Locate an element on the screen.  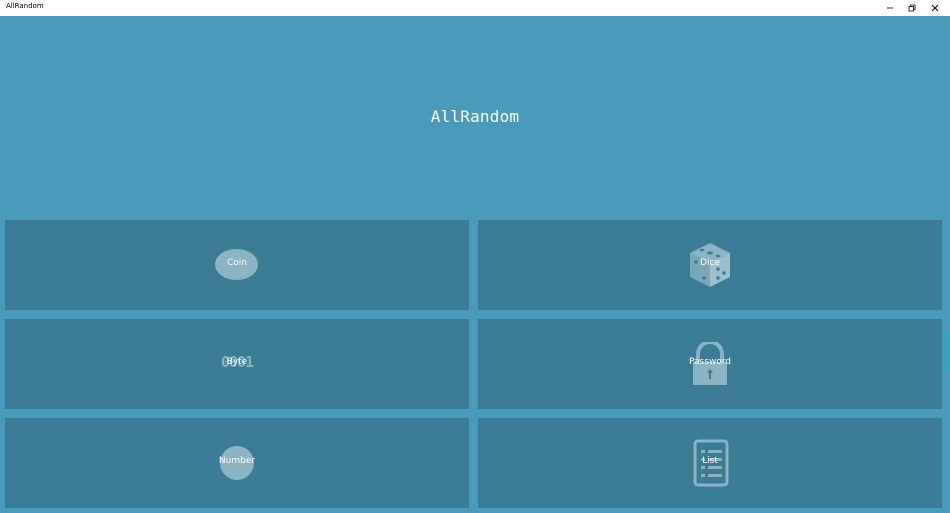
byte-label: Byte is located at coordinates (237, 362).